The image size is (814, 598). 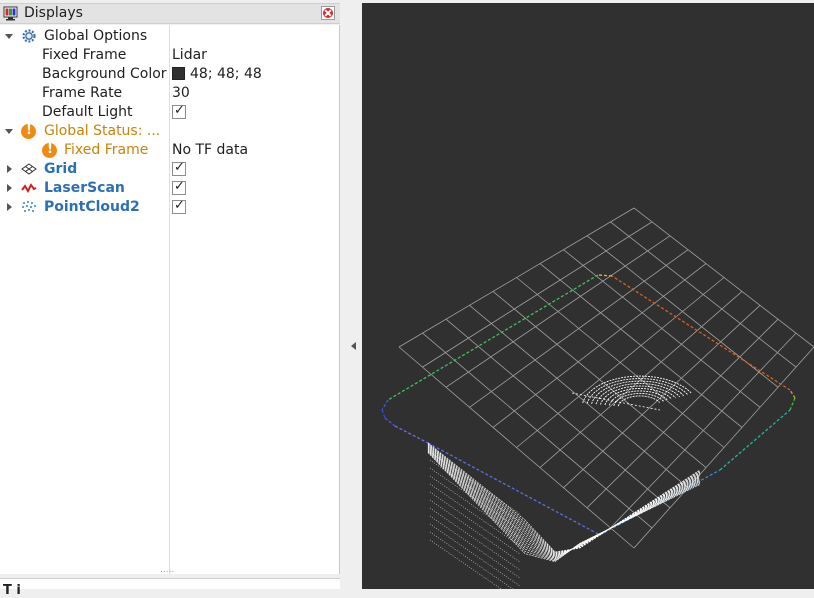 I want to click on close-button, so click(x=328, y=13).